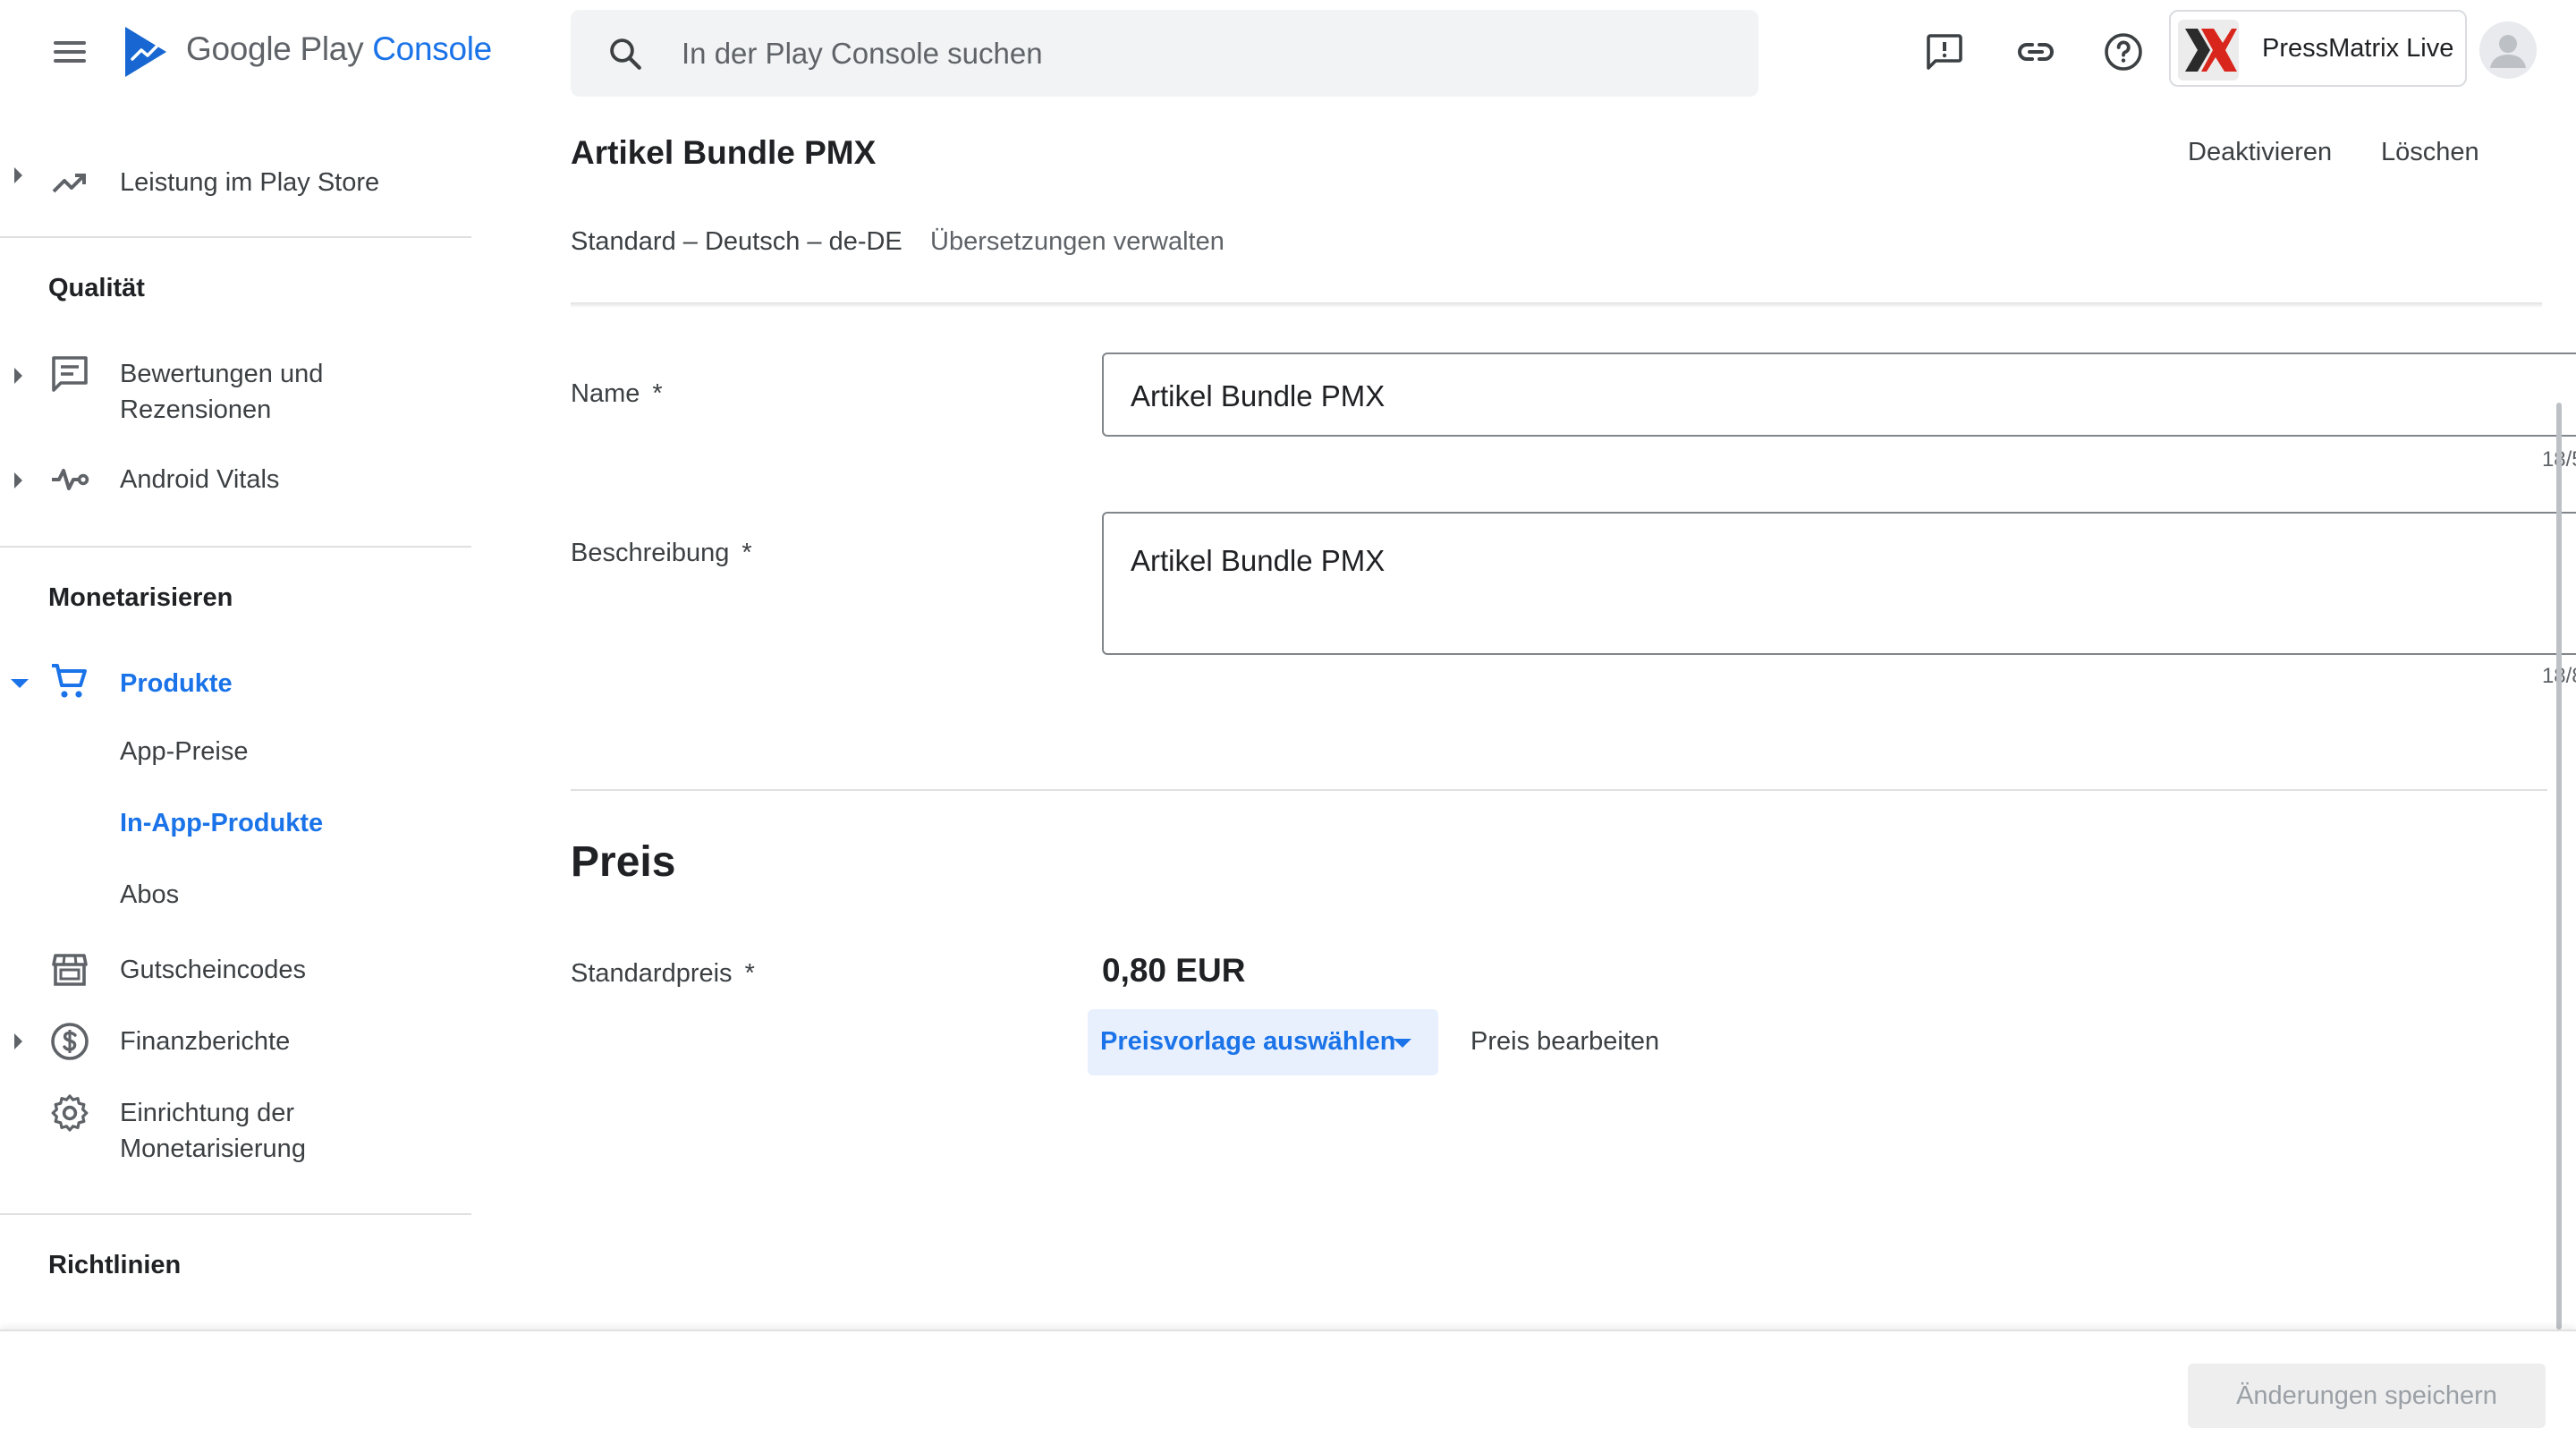 This screenshot has height=1453, width=2576. Describe the element at coordinates (724, 152) in the screenshot. I see `page-title: Artikel Bundle PMX` at that location.